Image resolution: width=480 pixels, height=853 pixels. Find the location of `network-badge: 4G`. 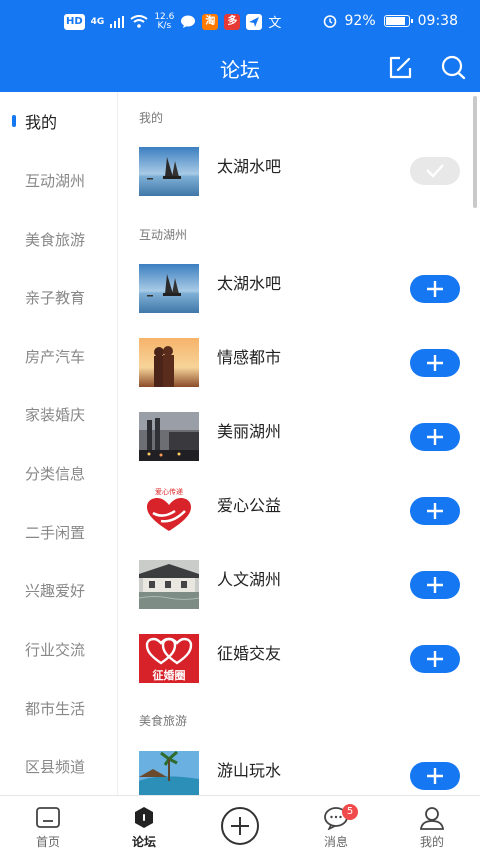

network-badge: 4G is located at coordinates (97, 21).